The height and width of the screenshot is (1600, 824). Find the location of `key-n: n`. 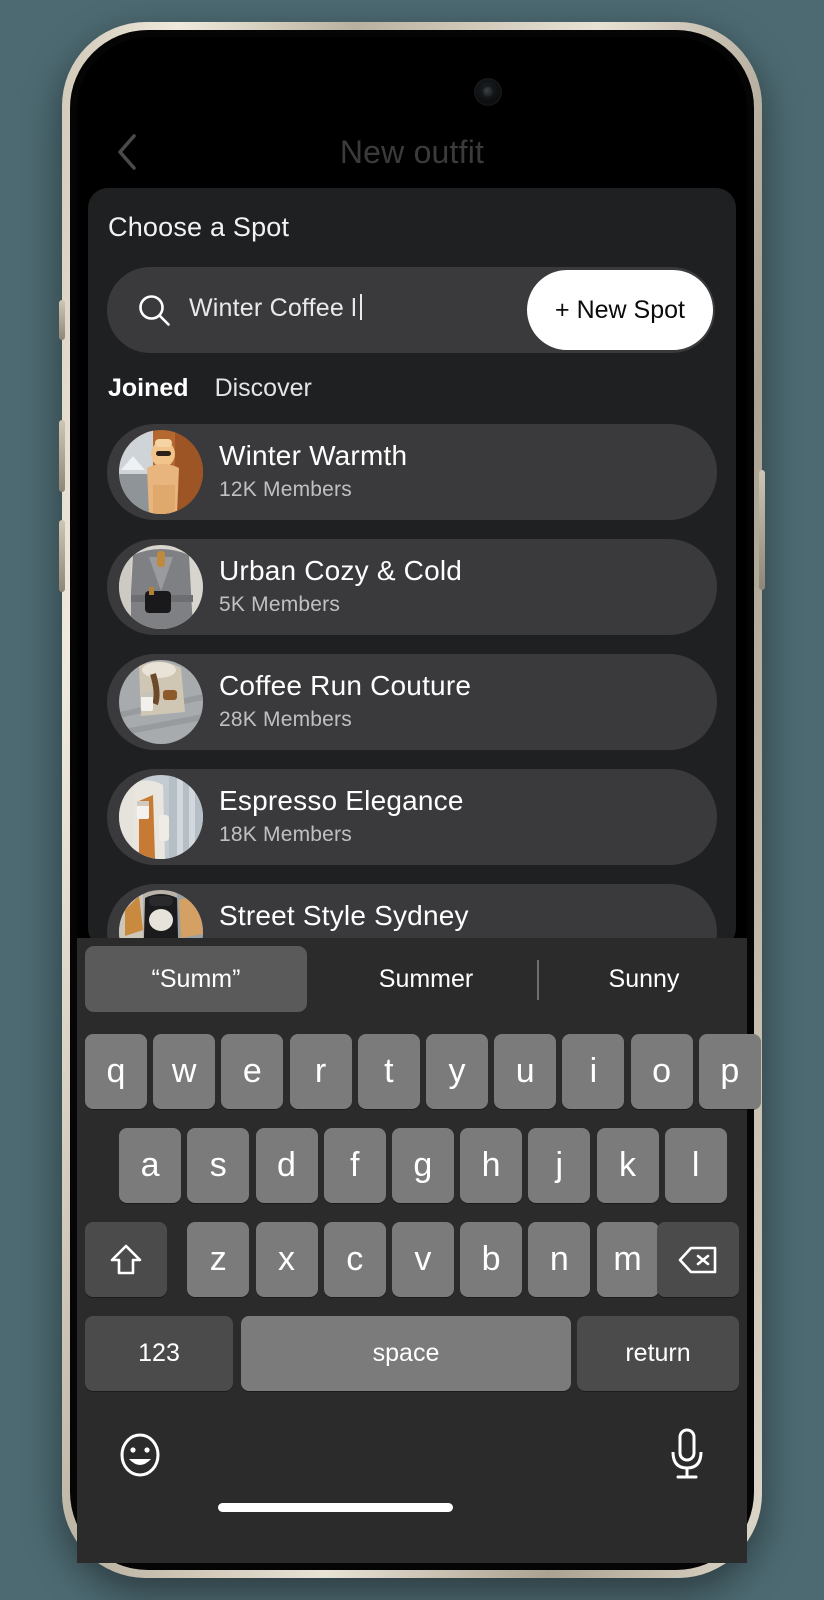

key-n: n is located at coordinates (559, 1259).